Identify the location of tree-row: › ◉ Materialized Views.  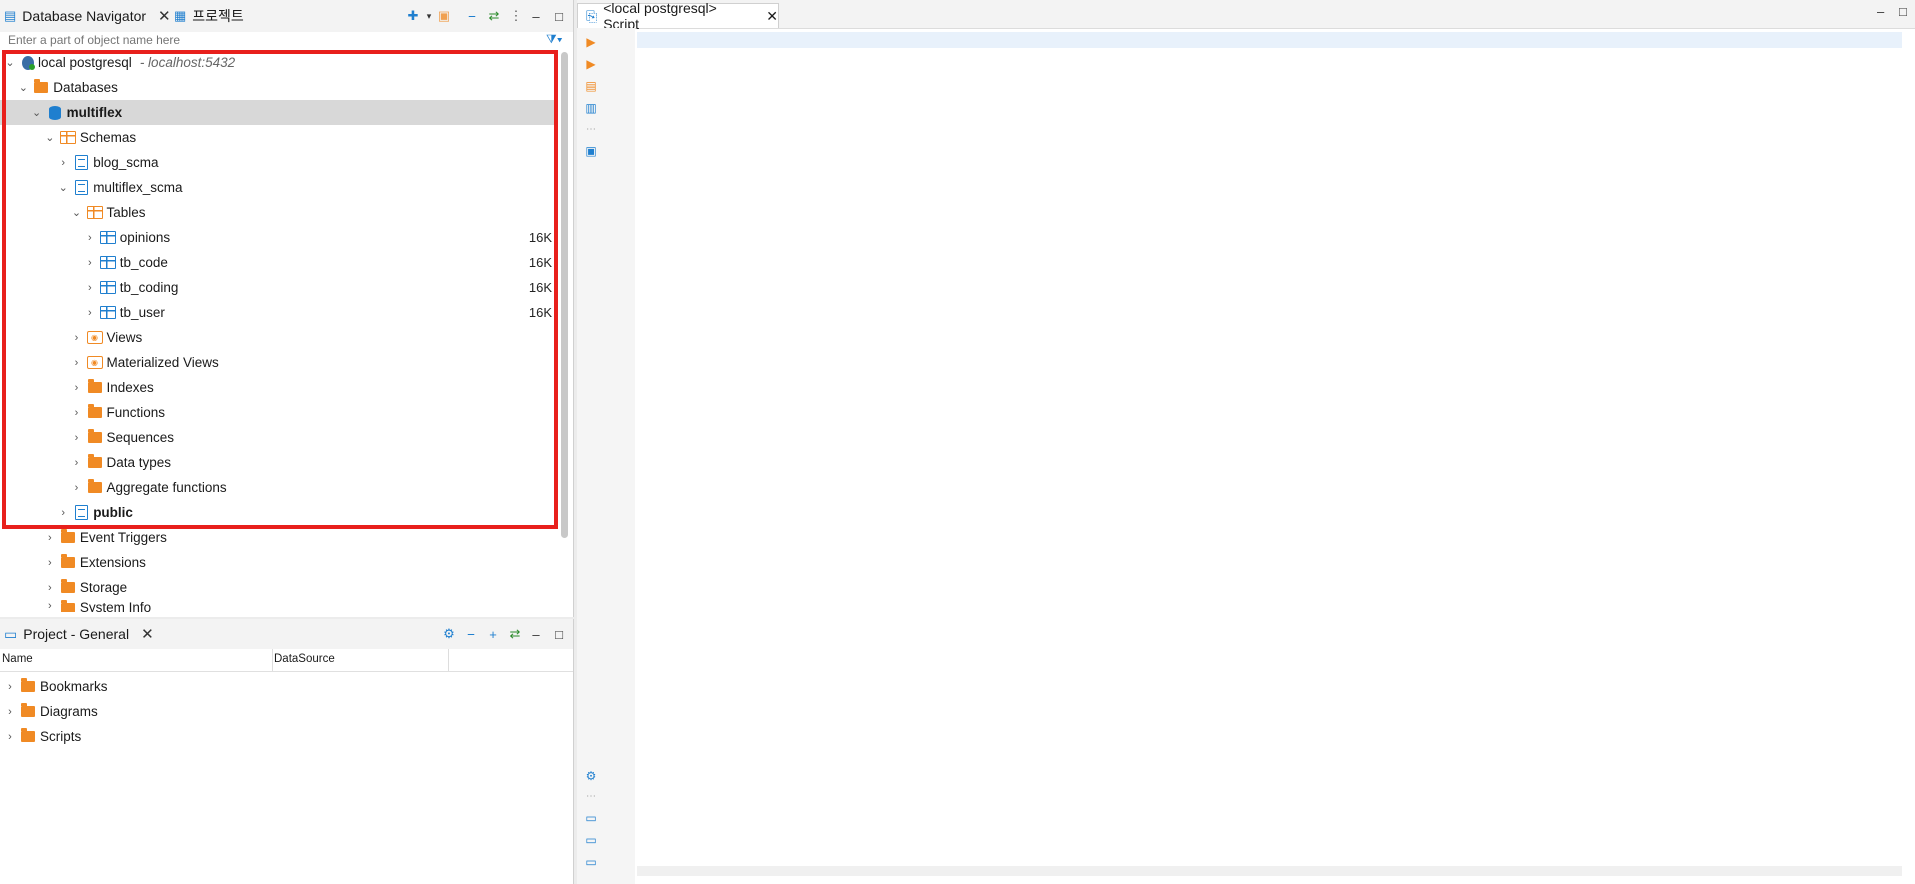
(279, 362).